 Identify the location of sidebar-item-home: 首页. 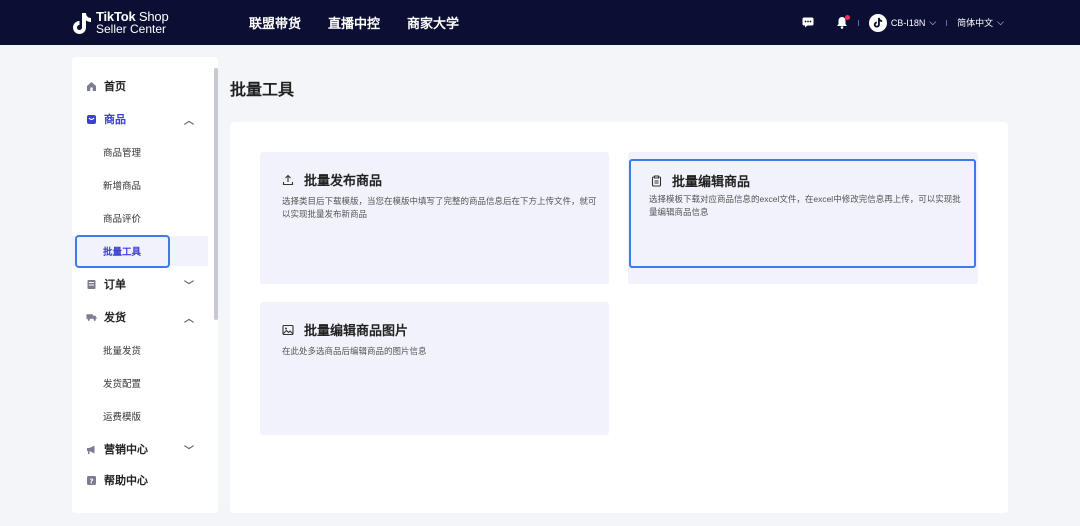
(140, 86).